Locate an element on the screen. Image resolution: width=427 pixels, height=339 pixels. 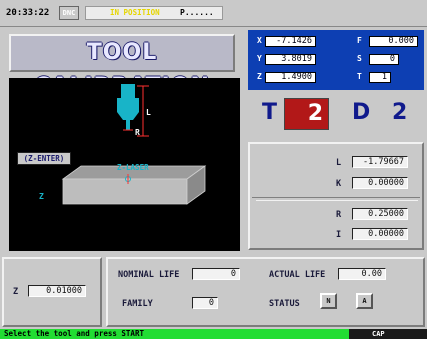
r-label: R is located at coordinates (339, 215).